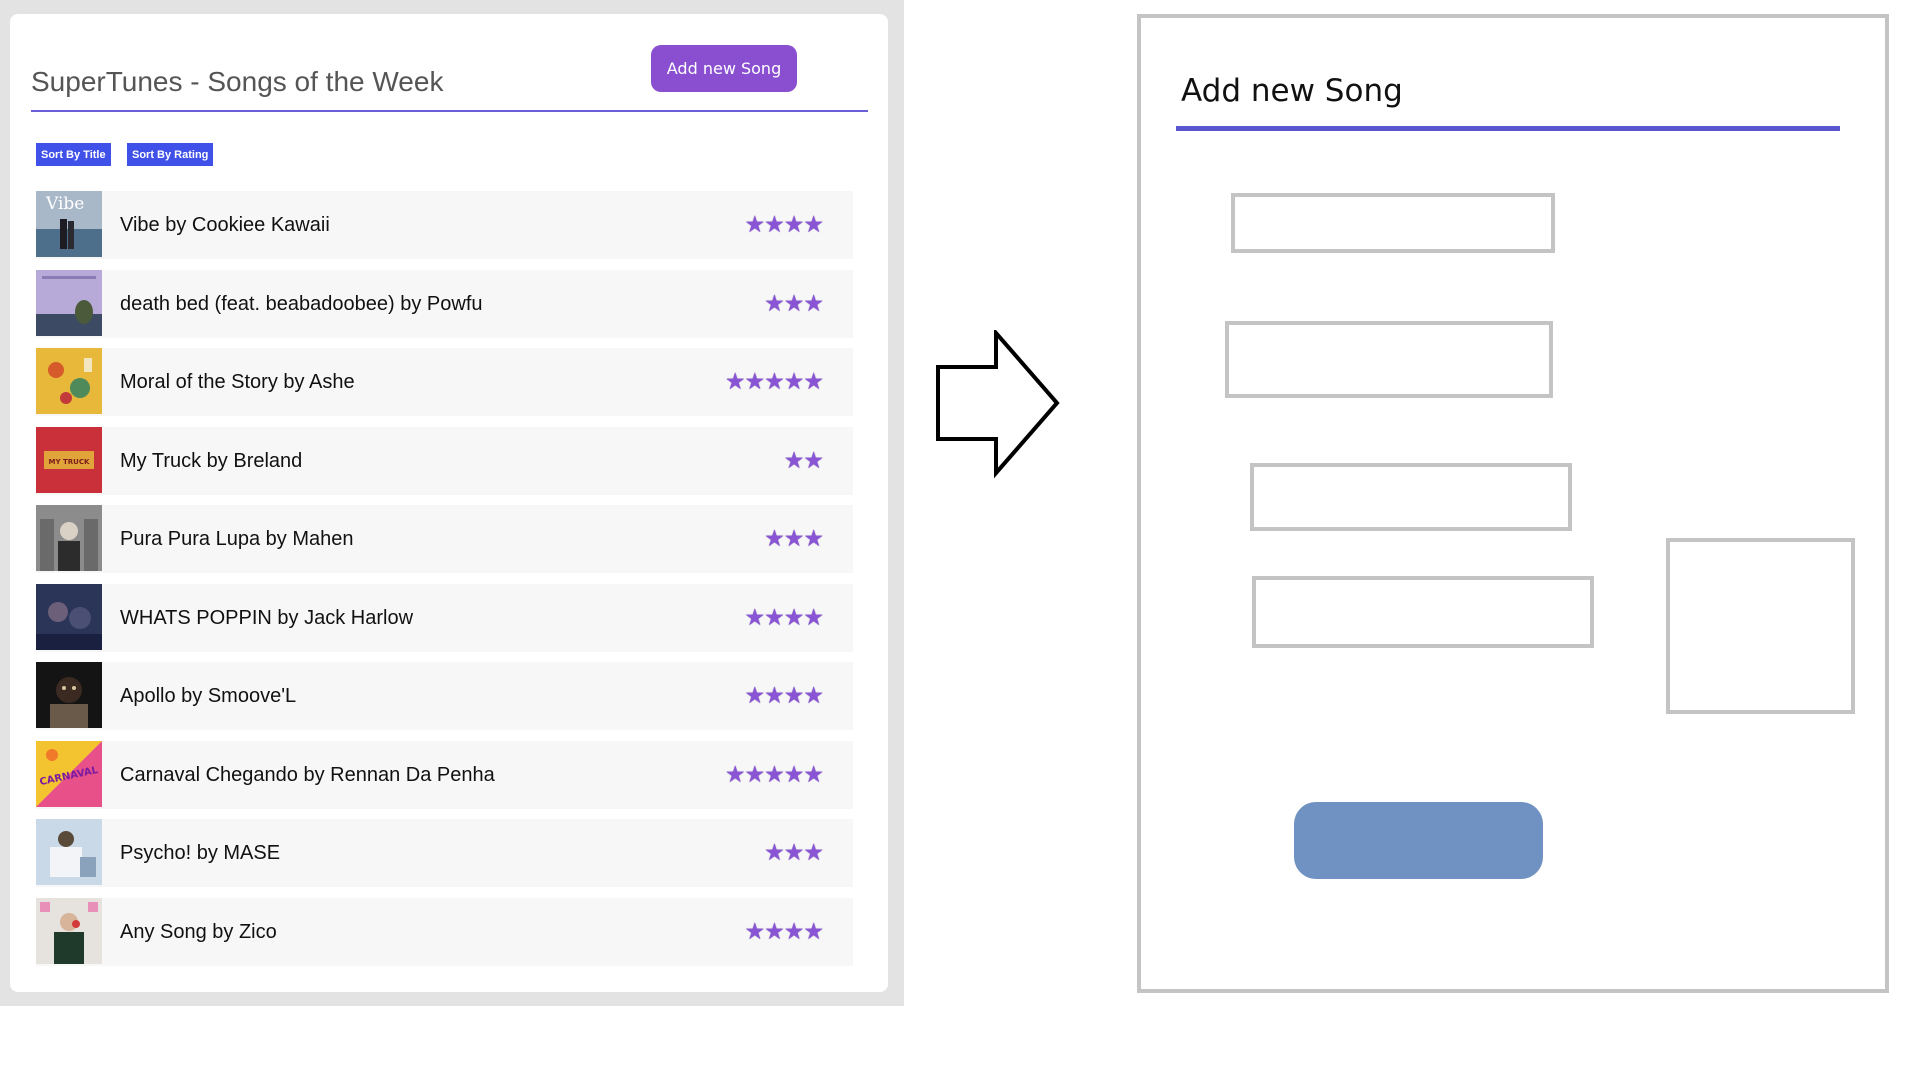  What do you see at coordinates (444, 539) in the screenshot?
I see `song-row: Pura Pura Lupa by Mahen ★★★` at bounding box center [444, 539].